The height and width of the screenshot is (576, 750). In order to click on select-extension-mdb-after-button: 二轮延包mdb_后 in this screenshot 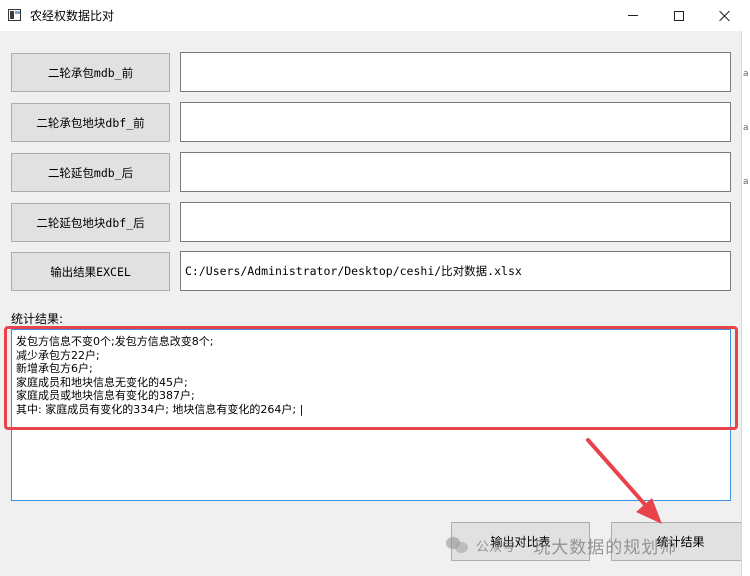, I will do `click(90, 172)`.